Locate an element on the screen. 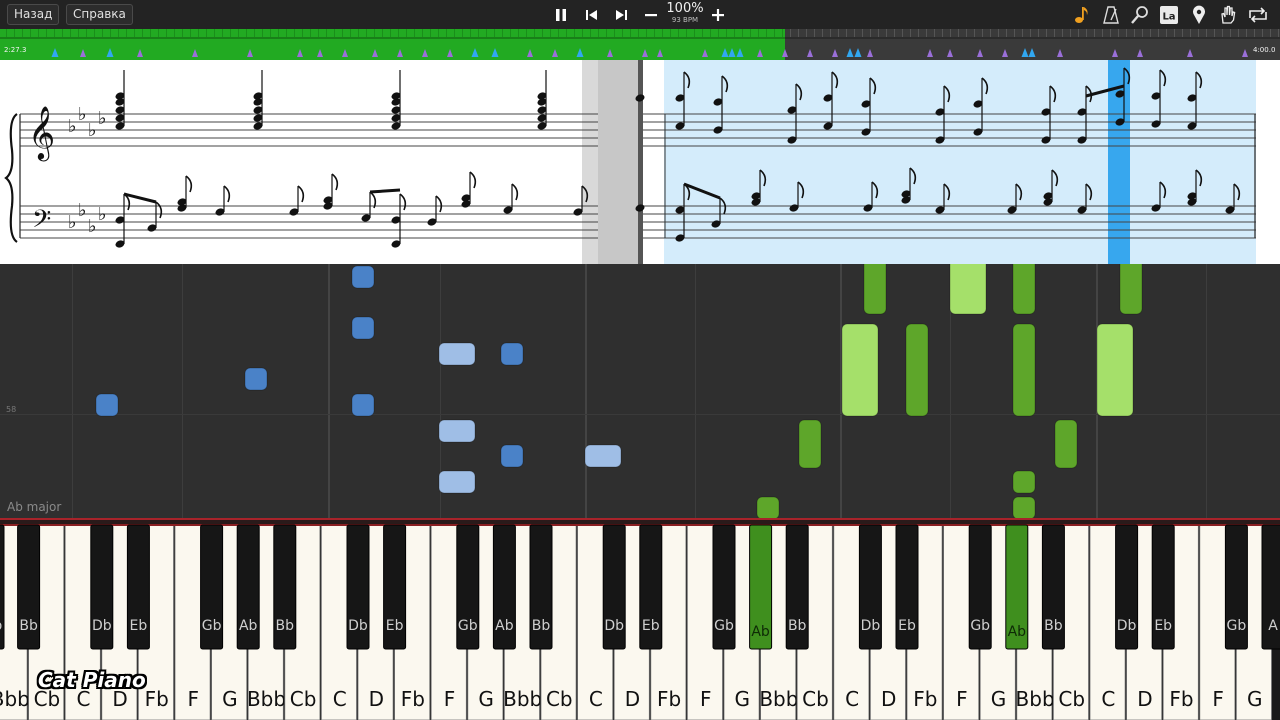 The image size is (1280, 720). hand-icon is located at coordinates (1228, 14).